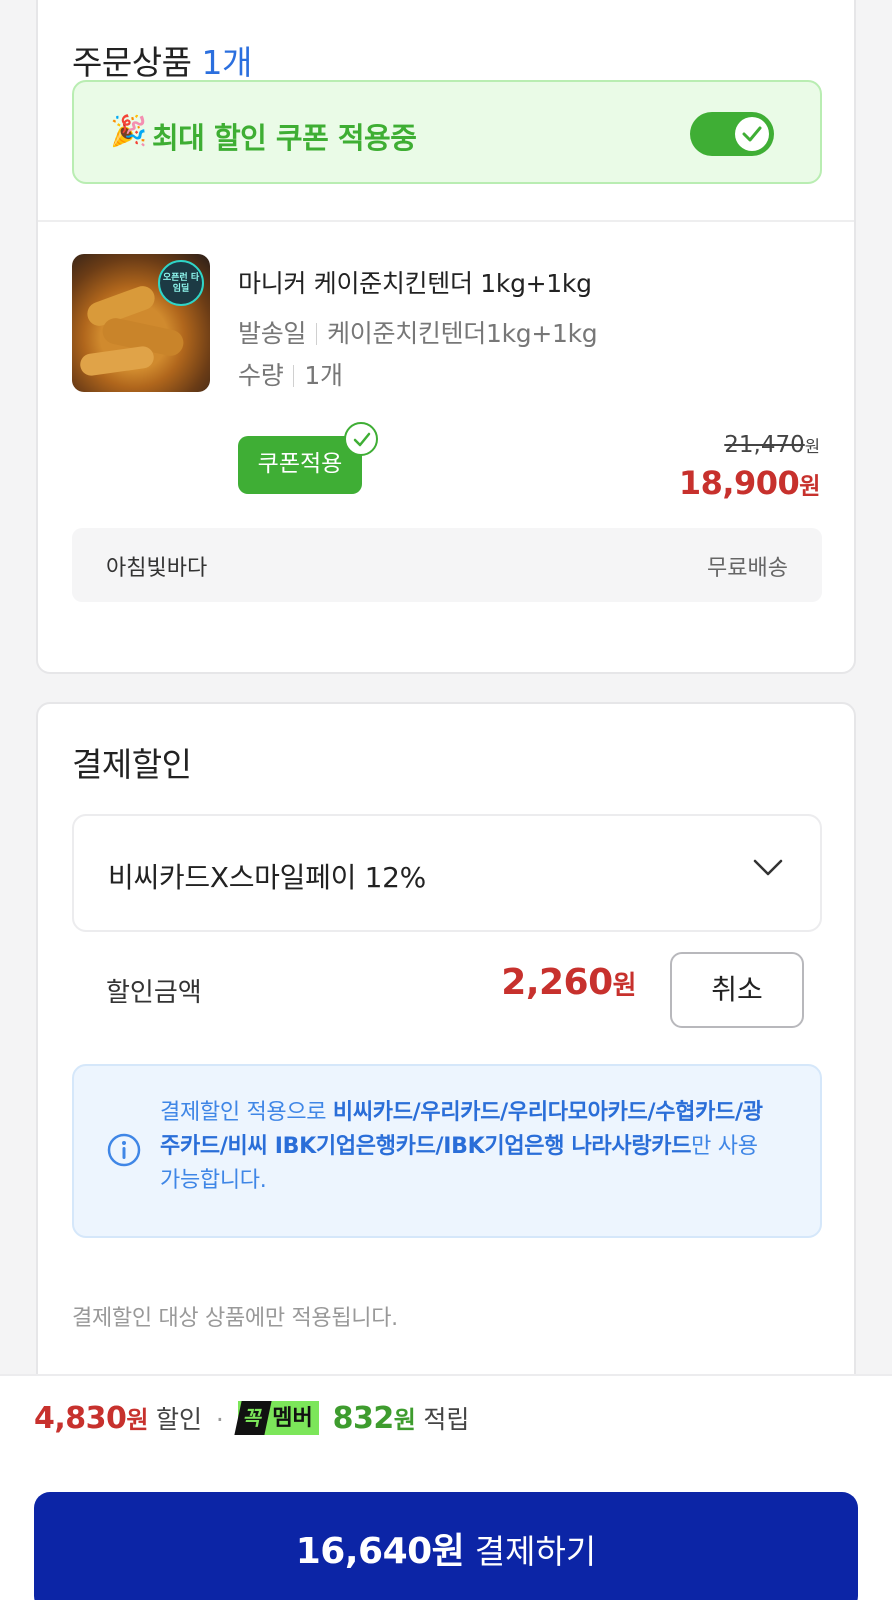 The width and height of the screenshot is (892, 1600). Describe the element at coordinates (418, 333) in the screenshot. I see `product-option: 발송일 케이준치킨텐더1kg+1kg` at that location.